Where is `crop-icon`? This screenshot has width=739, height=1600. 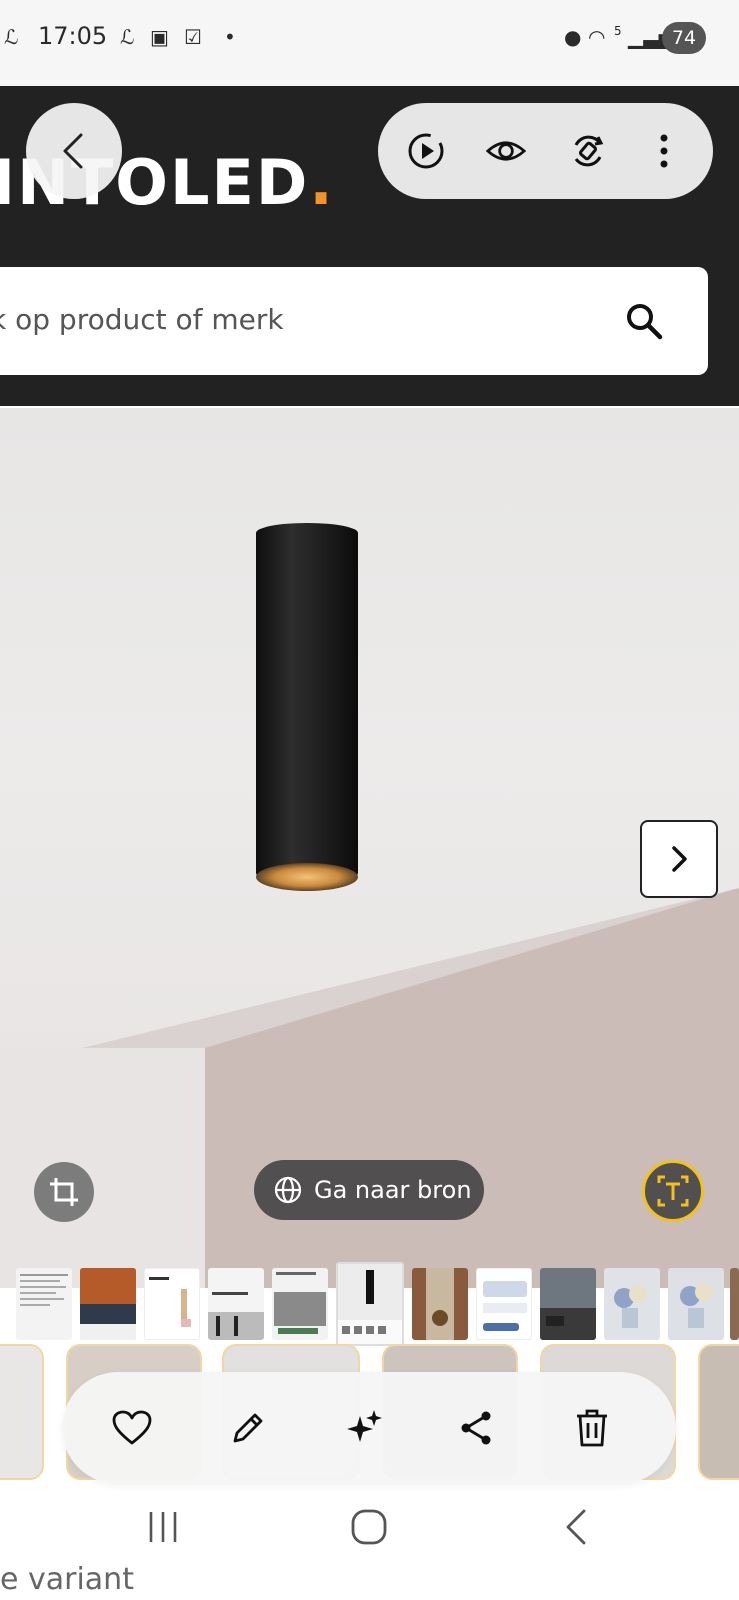 crop-icon is located at coordinates (64, 1192).